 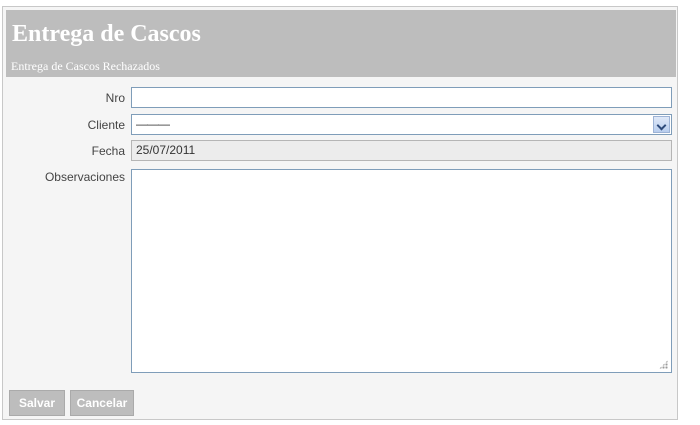 I want to click on nro-label: Nro, so click(x=115, y=98).